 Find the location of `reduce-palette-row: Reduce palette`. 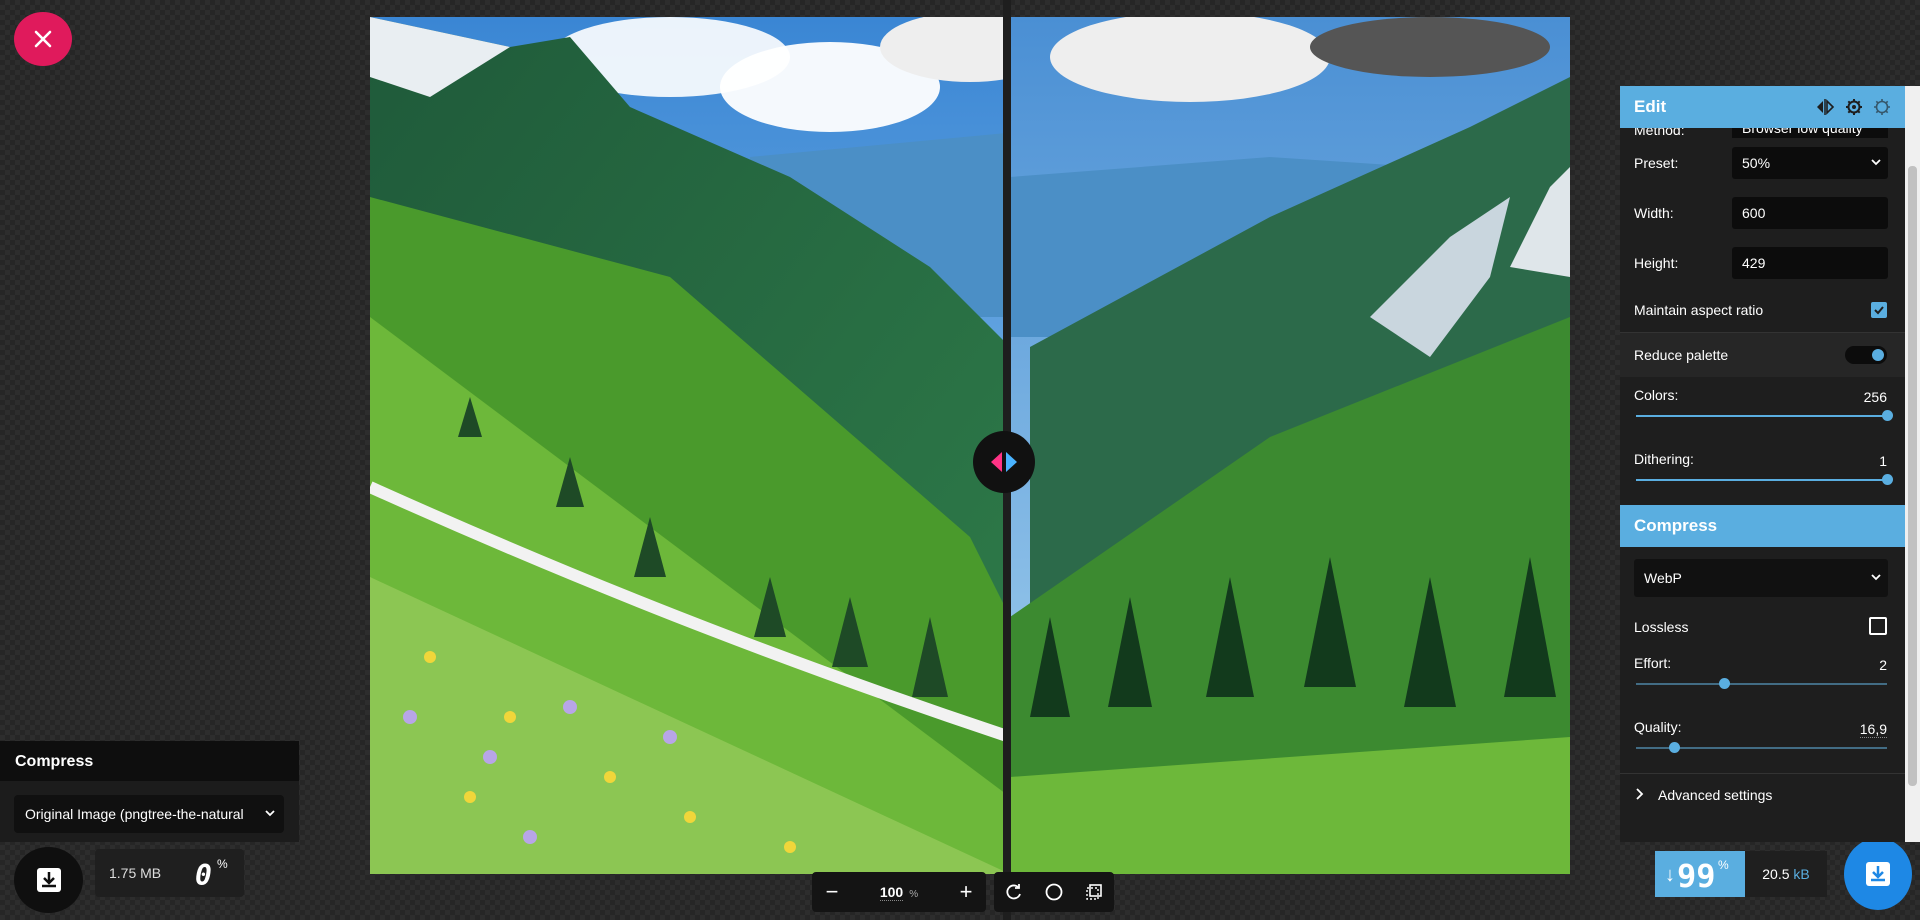

reduce-palette-row: Reduce palette is located at coordinates (1762, 355).